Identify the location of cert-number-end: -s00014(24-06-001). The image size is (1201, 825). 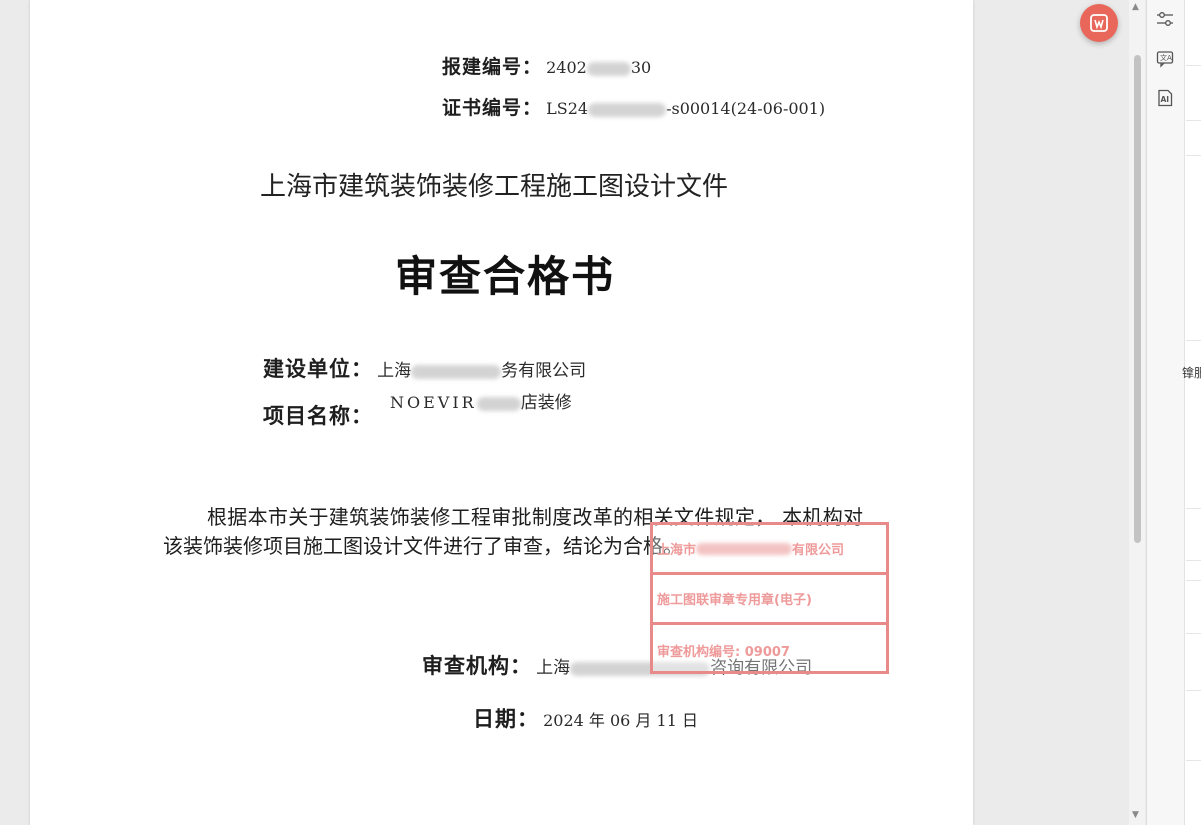
(746, 108).